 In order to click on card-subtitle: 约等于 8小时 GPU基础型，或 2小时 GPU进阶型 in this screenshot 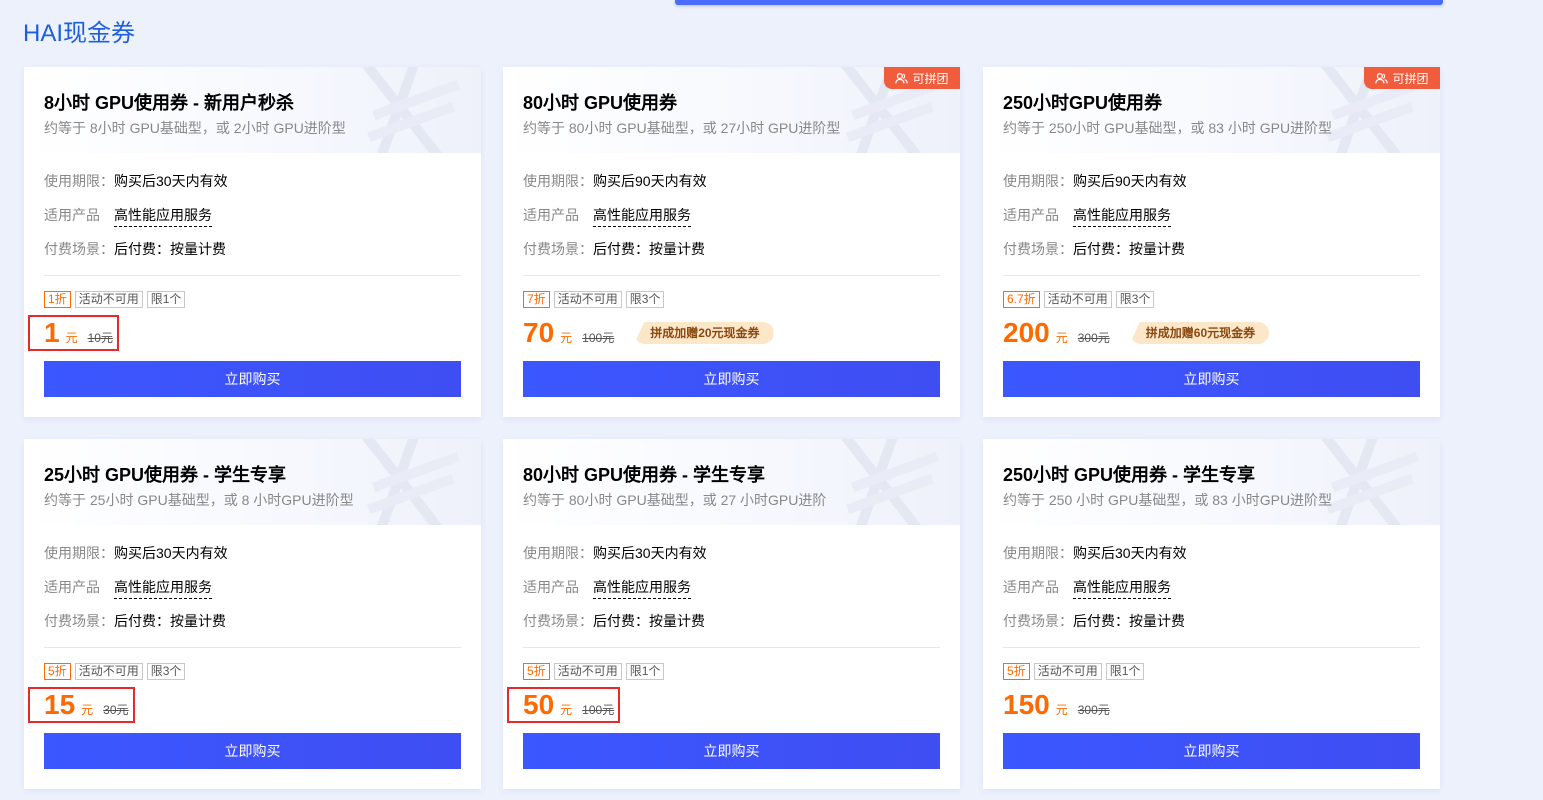, I will do `click(195, 128)`.